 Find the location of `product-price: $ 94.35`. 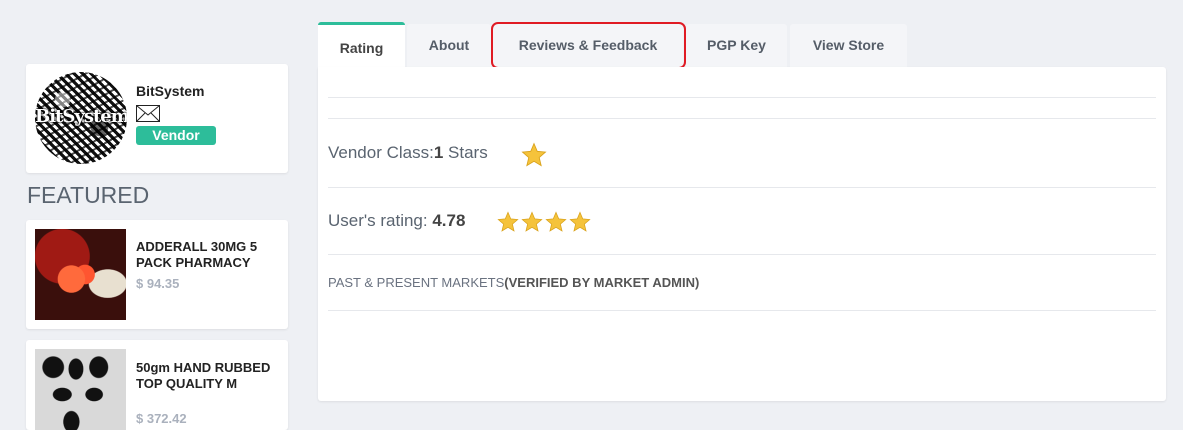

product-price: $ 94.35 is located at coordinates (158, 283).